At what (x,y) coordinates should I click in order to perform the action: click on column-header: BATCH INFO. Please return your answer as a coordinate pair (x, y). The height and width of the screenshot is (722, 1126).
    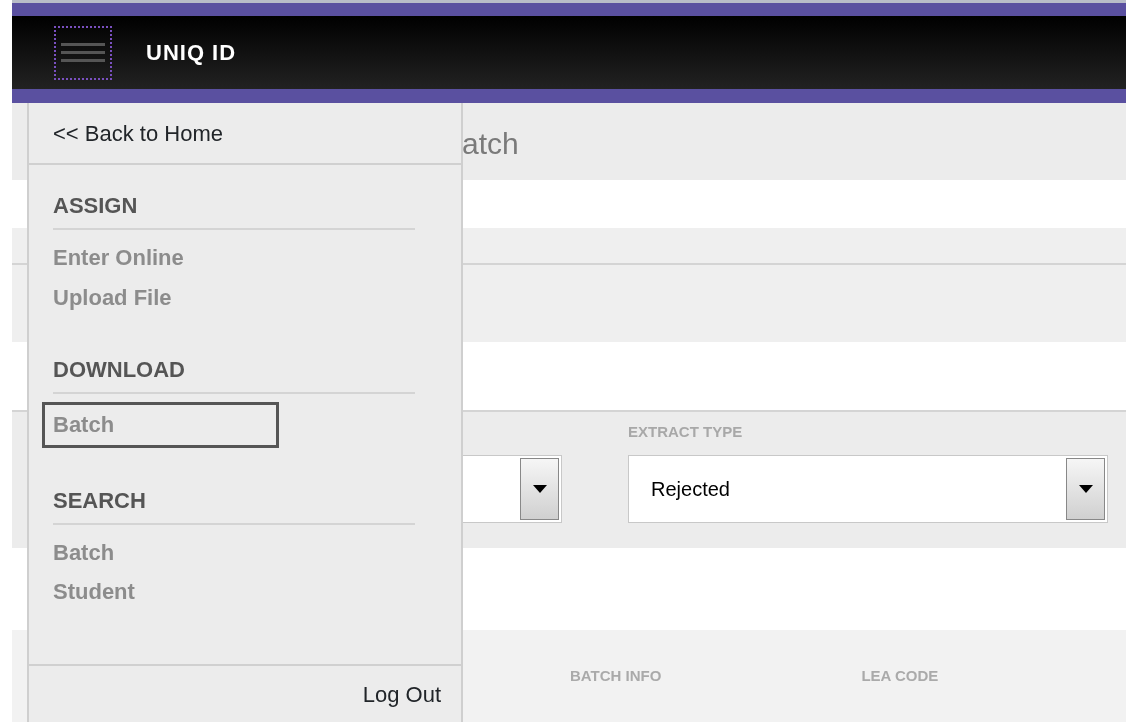
    Looking at the image, I should click on (616, 675).